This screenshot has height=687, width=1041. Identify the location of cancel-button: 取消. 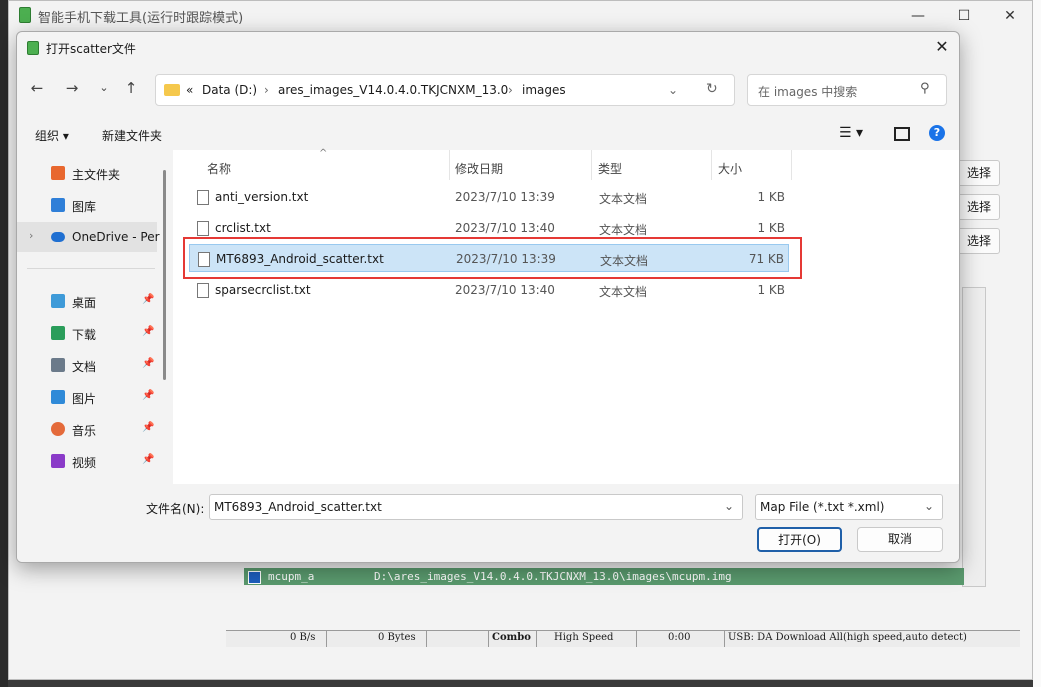
(900, 539).